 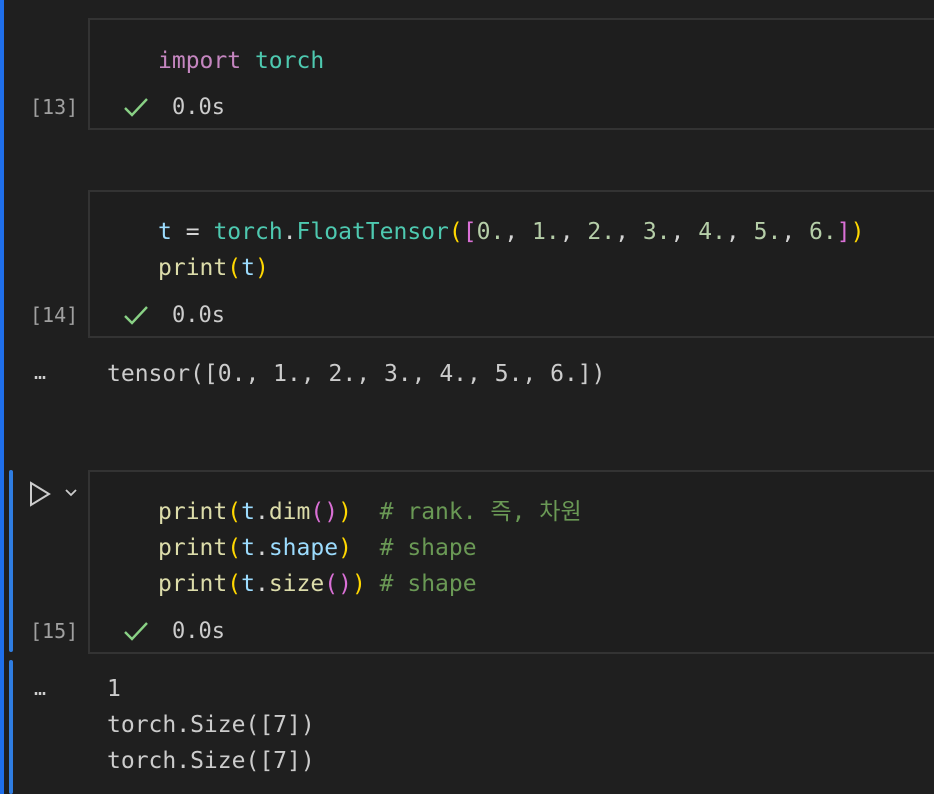 What do you see at coordinates (54, 315) in the screenshot?
I see `execution-count: [14]` at bounding box center [54, 315].